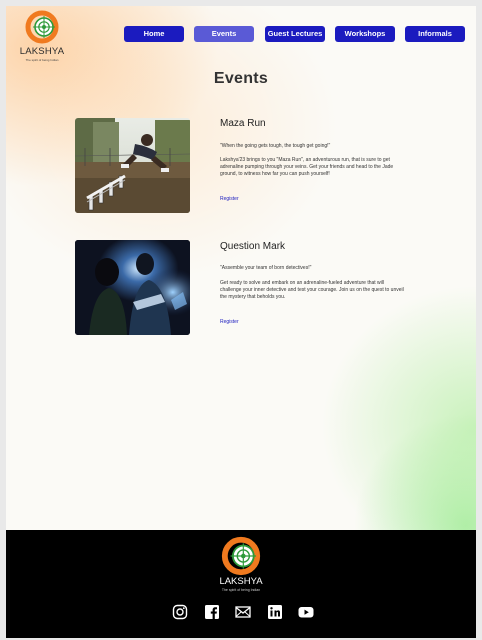 The image size is (482, 640). I want to click on event-quote: "Assemble your team of born detectives!", so click(266, 268).